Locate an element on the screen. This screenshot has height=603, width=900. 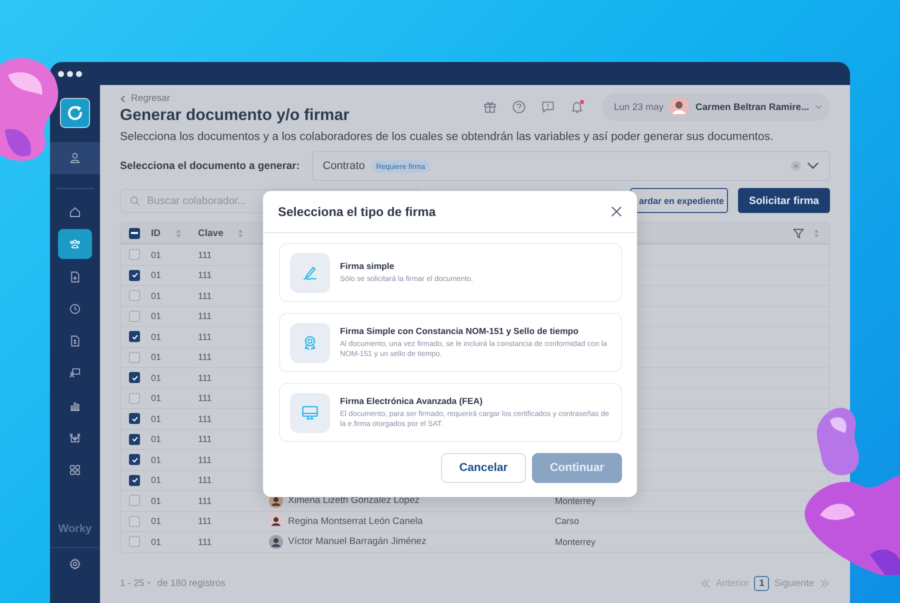
brand-name: Worky is located at coordinates (75, 529).